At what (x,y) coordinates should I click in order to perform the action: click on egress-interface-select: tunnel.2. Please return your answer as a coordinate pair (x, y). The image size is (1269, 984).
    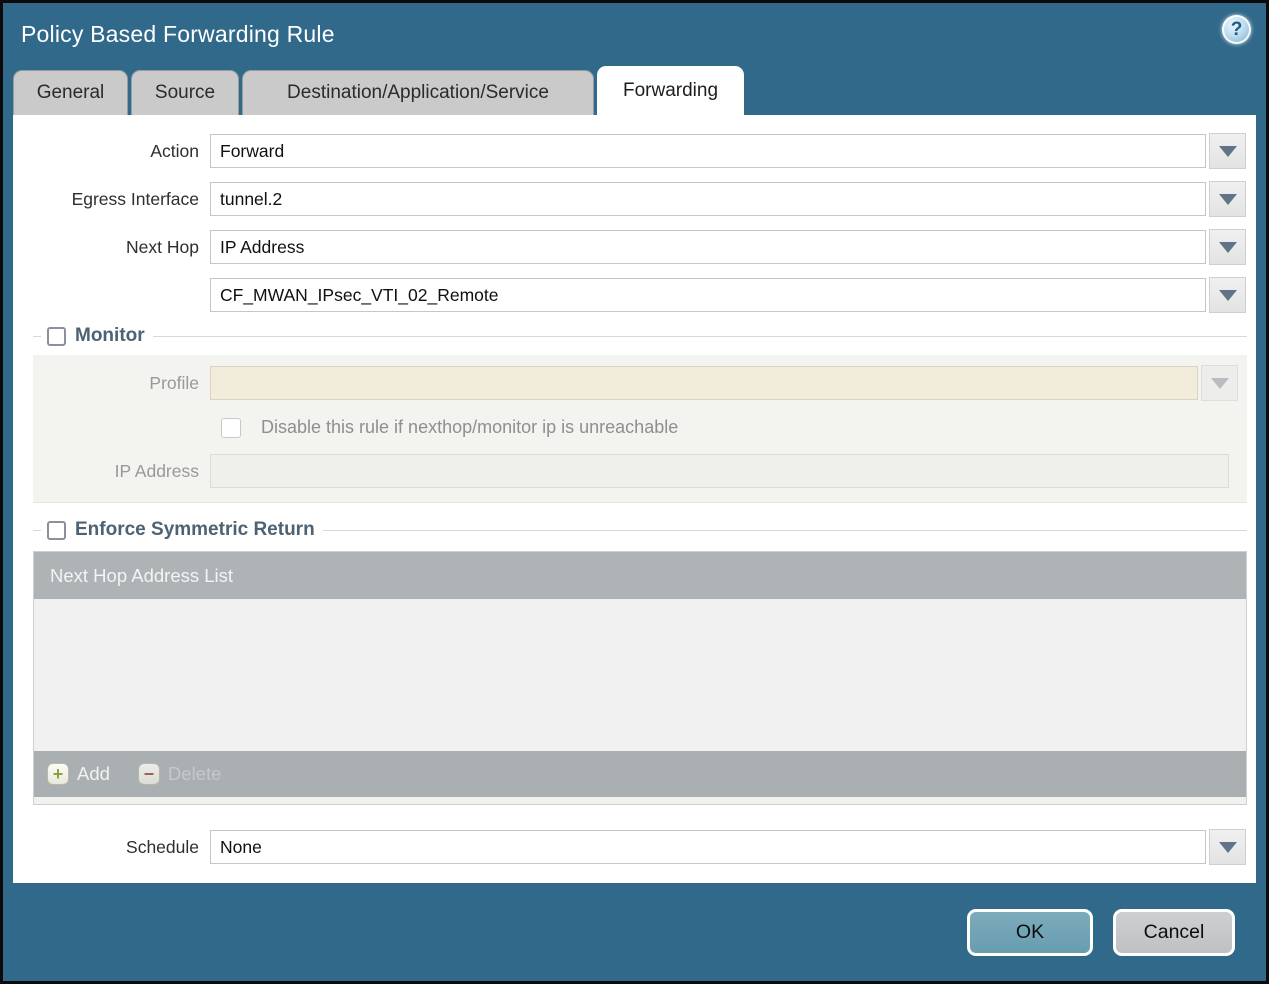
    Looking at the image, I should click on (708, 199).